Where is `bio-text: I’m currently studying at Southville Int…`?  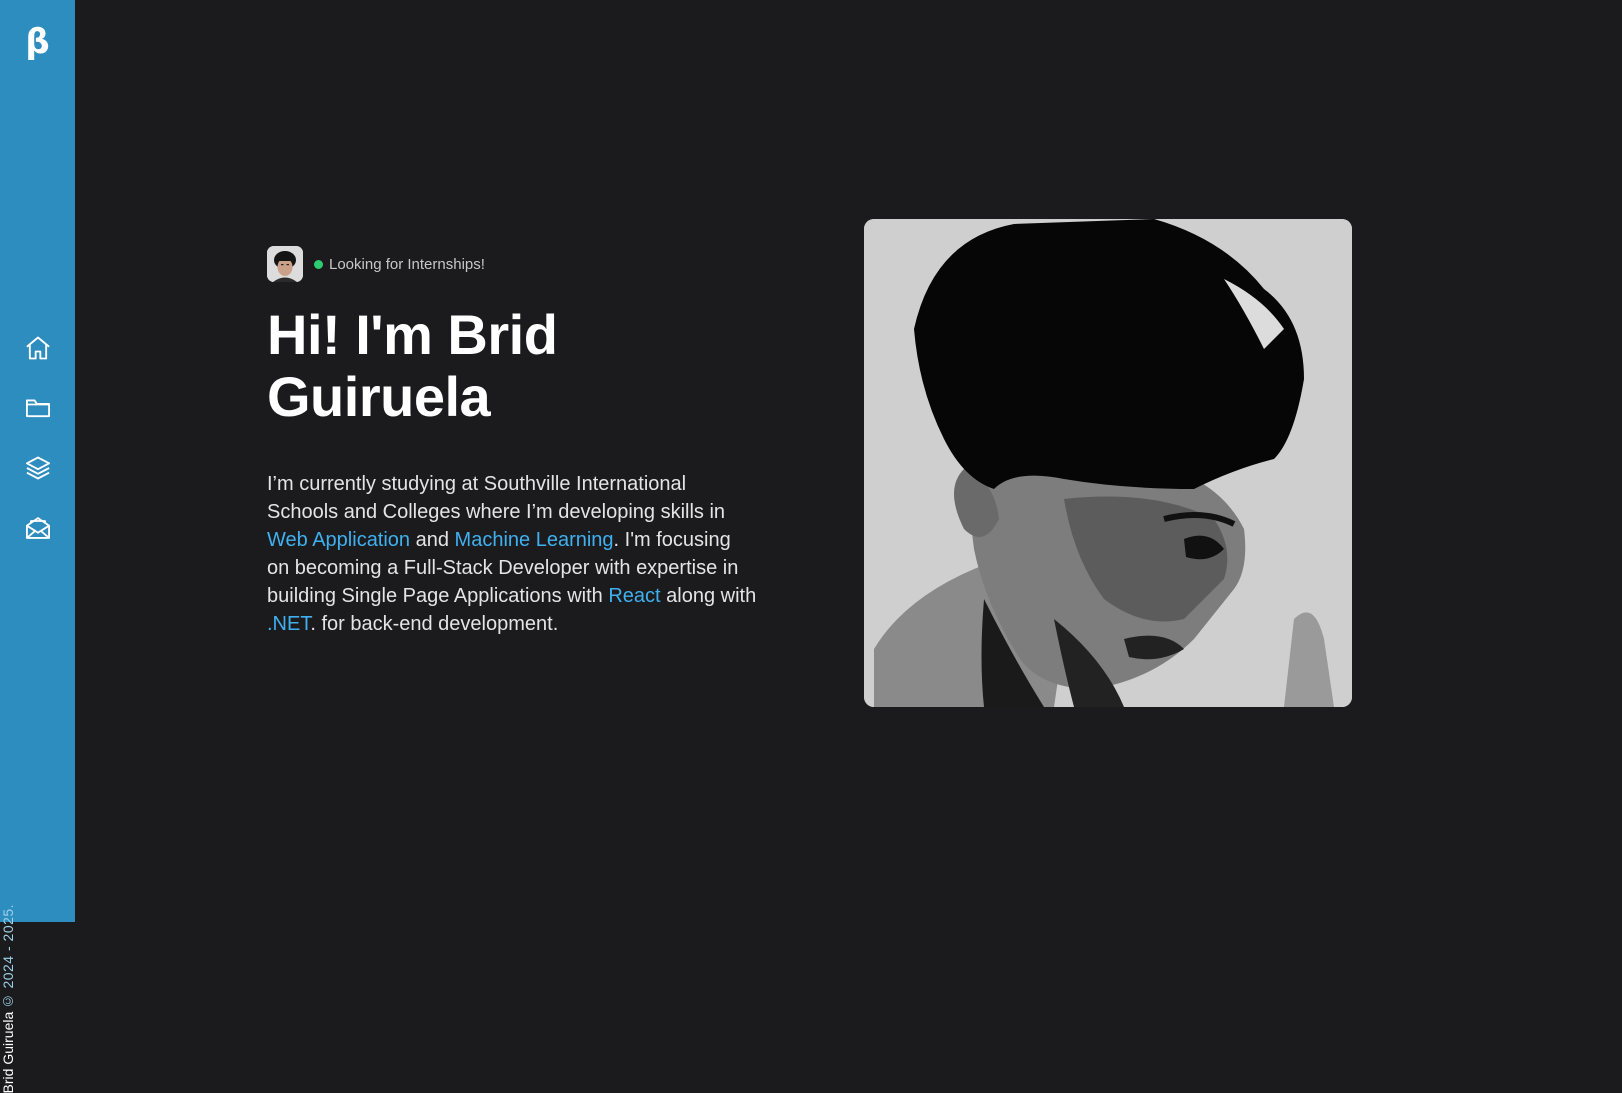 bio-text: I’m currently studying at Southville Int… is located at coordinates (496, 498).